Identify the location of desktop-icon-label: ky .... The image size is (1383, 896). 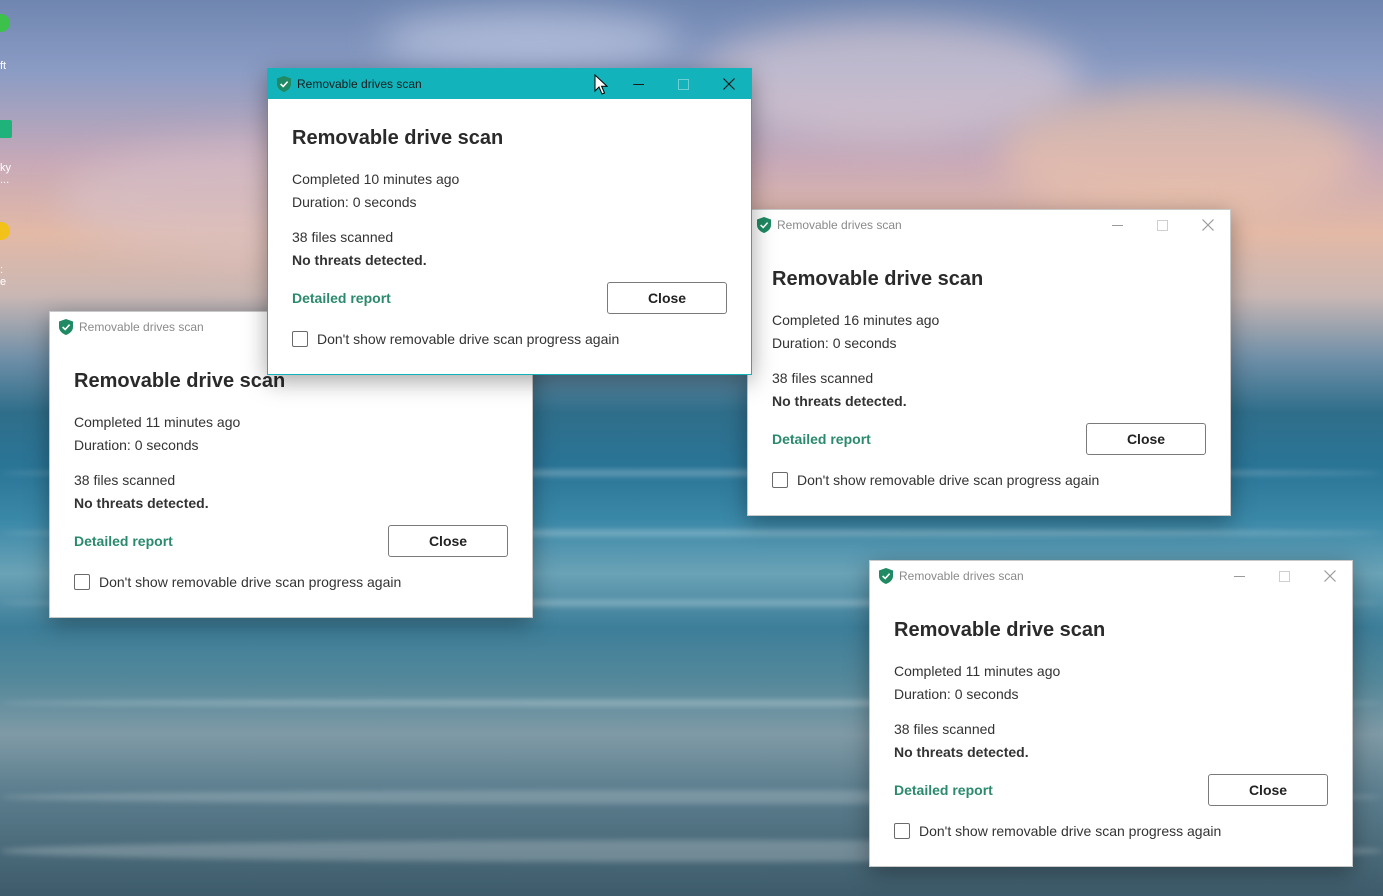
(5, 174).